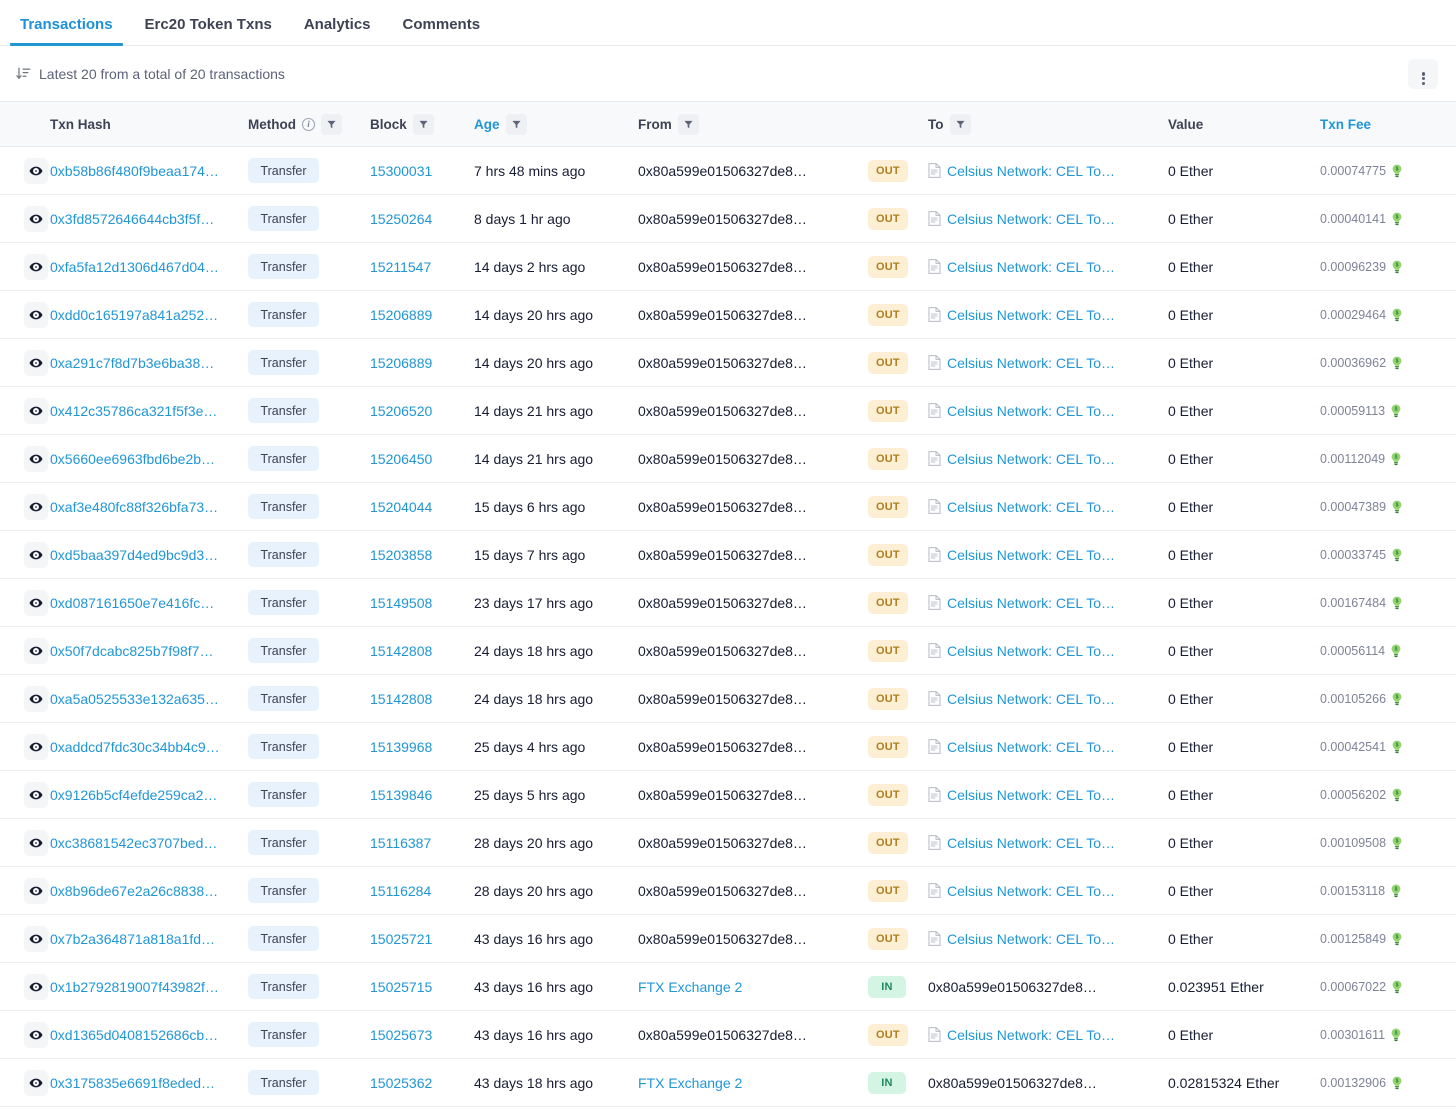  I want to click on block-number-link: 15139968, so click(401, 747).